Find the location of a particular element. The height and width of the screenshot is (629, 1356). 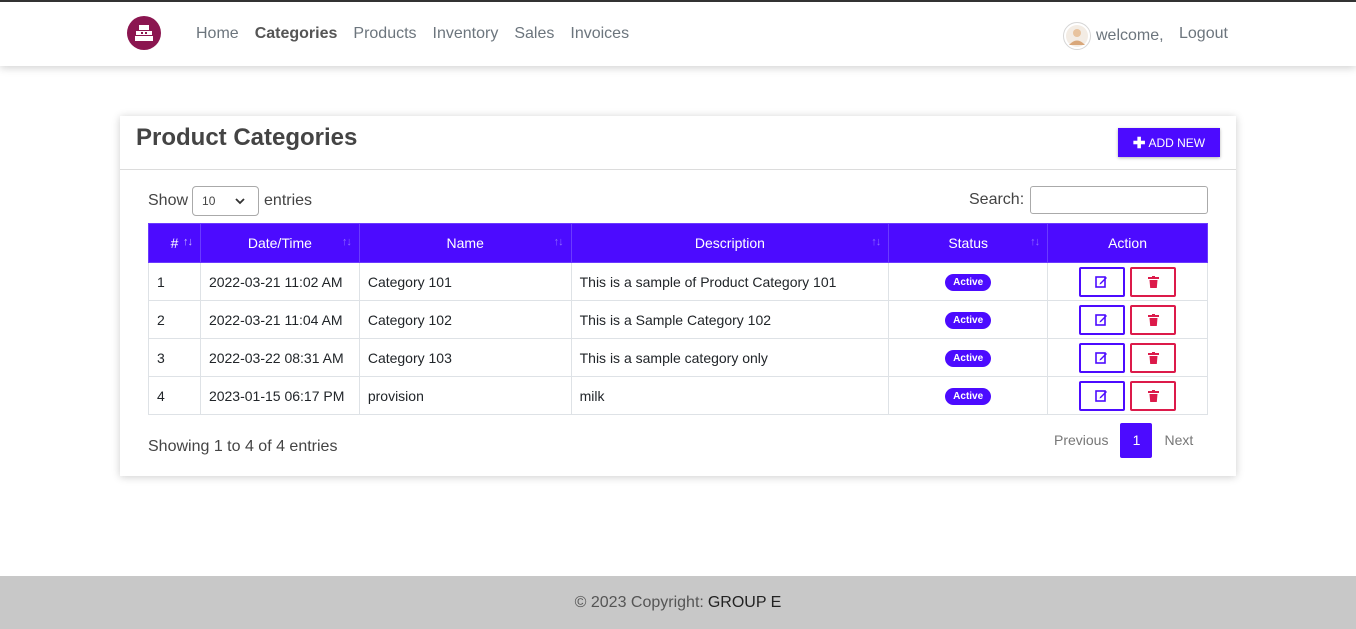

entries-select-value: 10 is located at coordinates (209, 201).